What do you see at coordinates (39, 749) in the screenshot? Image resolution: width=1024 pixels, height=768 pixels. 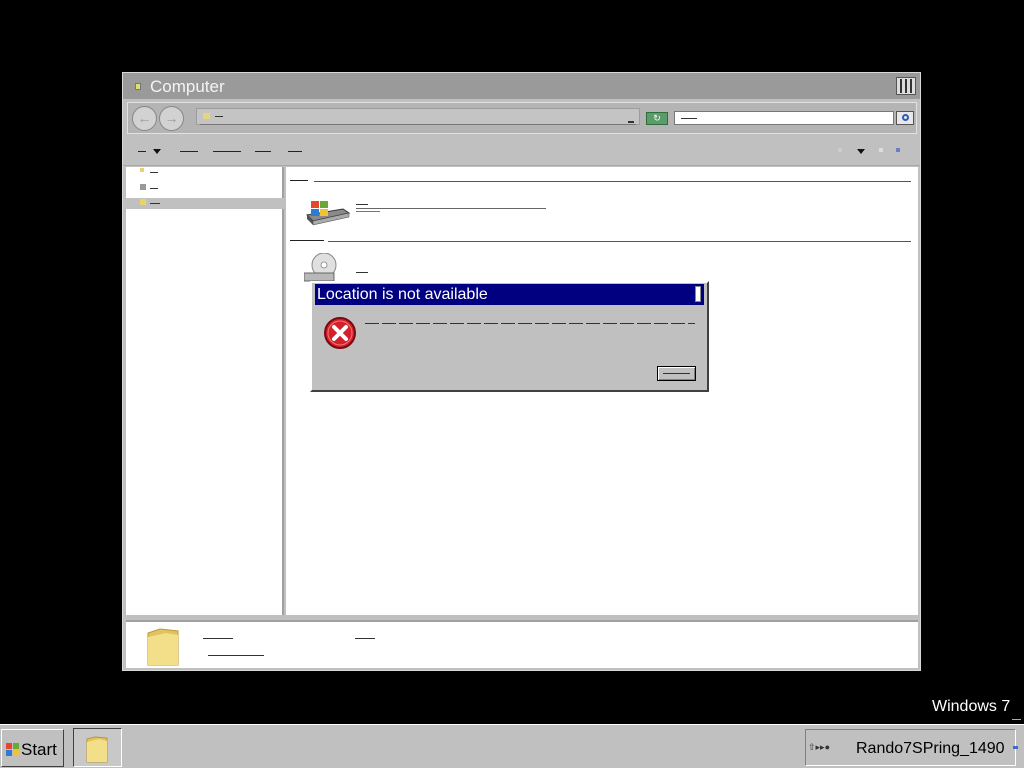 I see `start-label: Start` at bounding box center [39, 749].